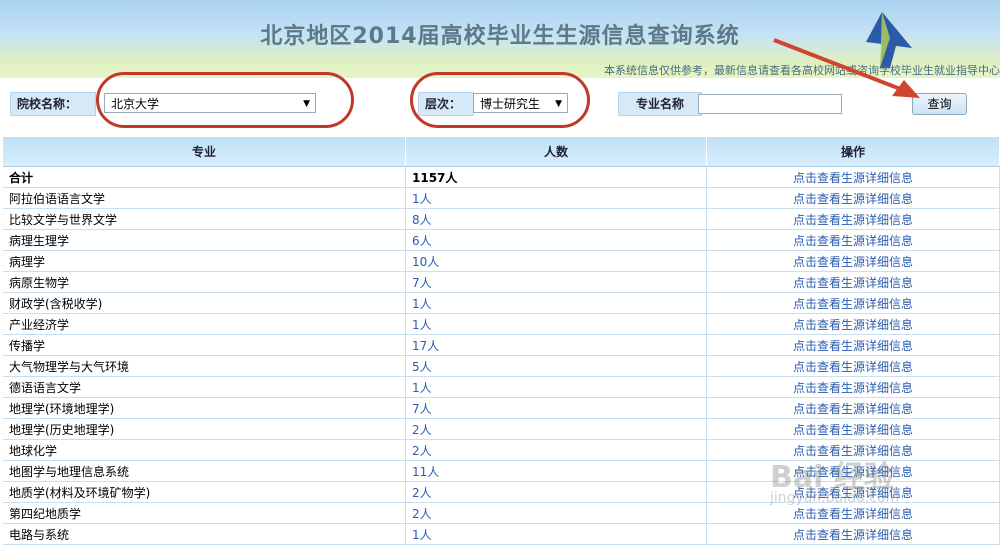 Image resolution: width=1000 pixels, height=545 pixels. What do you see at coordinates (835, 498) in the screenshot?
I see `watermark-url: jingyan.baidu.com` at bounding box center [835, 498].